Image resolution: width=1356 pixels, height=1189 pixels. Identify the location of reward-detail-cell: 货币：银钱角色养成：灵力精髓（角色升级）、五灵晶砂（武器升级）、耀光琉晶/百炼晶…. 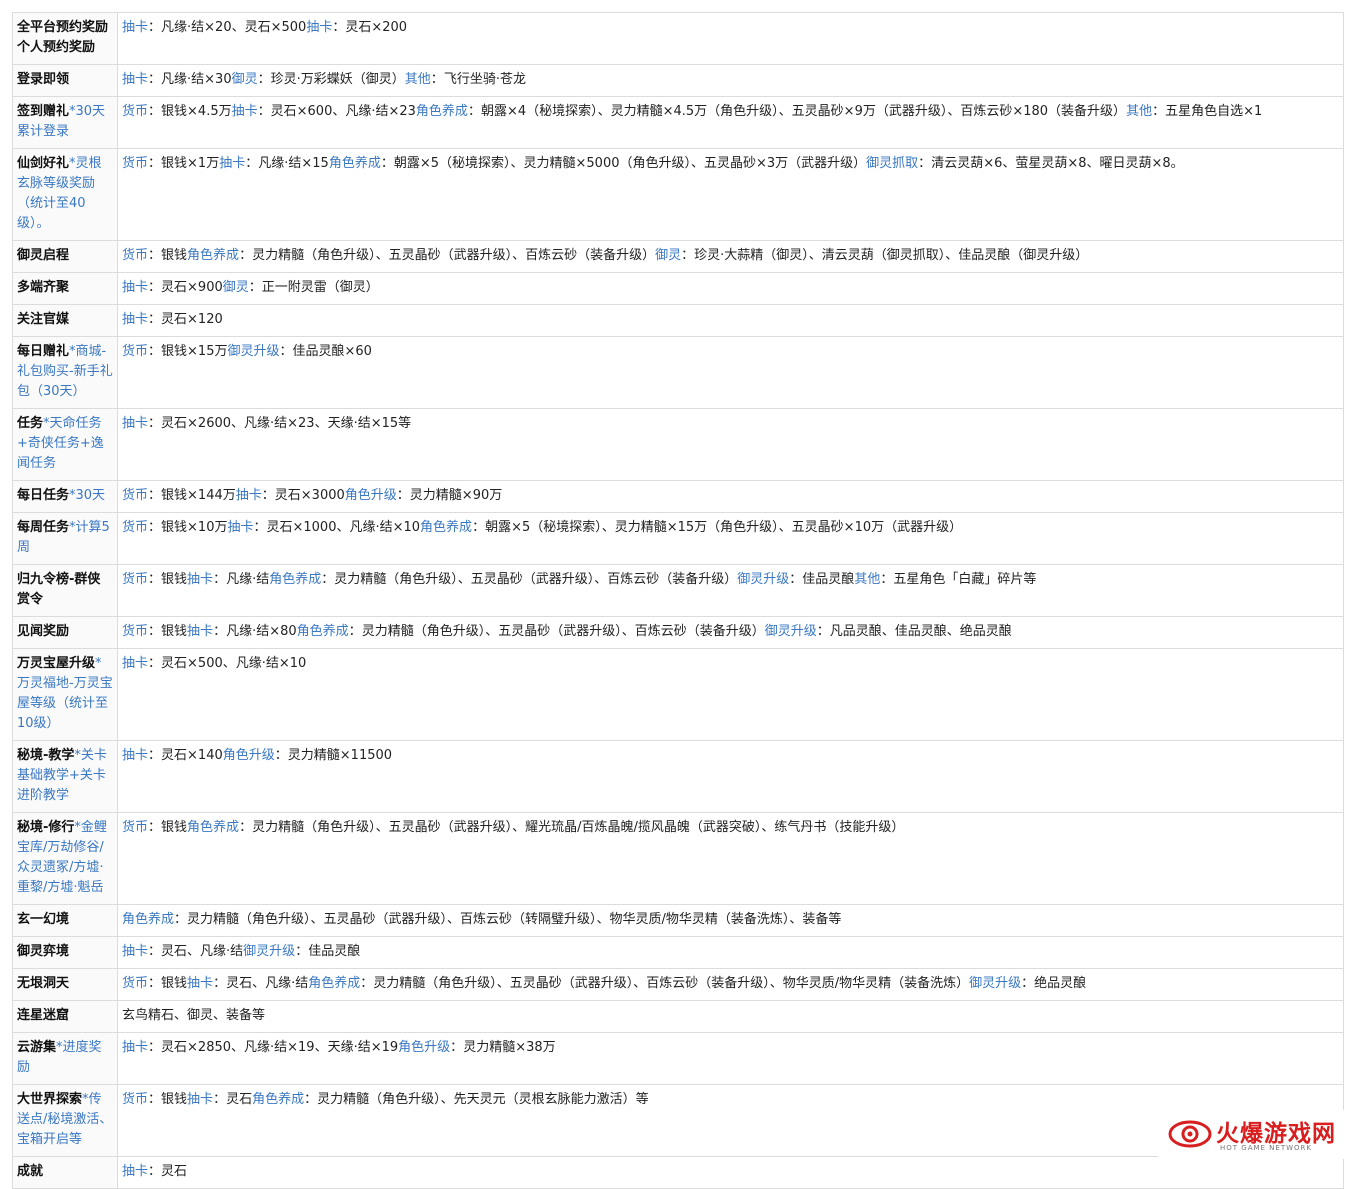
(730, 858).